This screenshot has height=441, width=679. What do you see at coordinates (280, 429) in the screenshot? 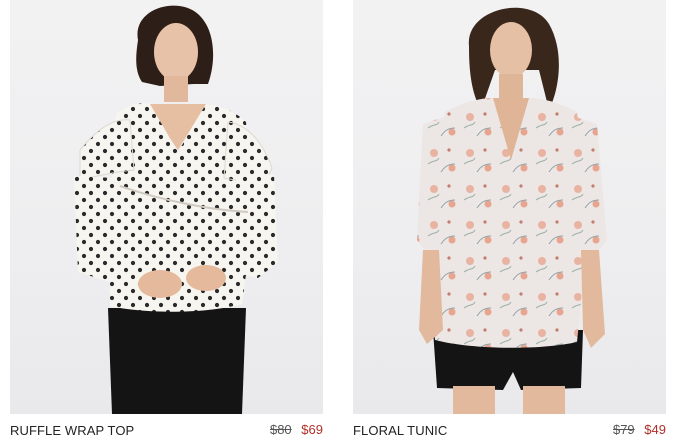
I see `original-price: $80` at bounding box center [280, 429].